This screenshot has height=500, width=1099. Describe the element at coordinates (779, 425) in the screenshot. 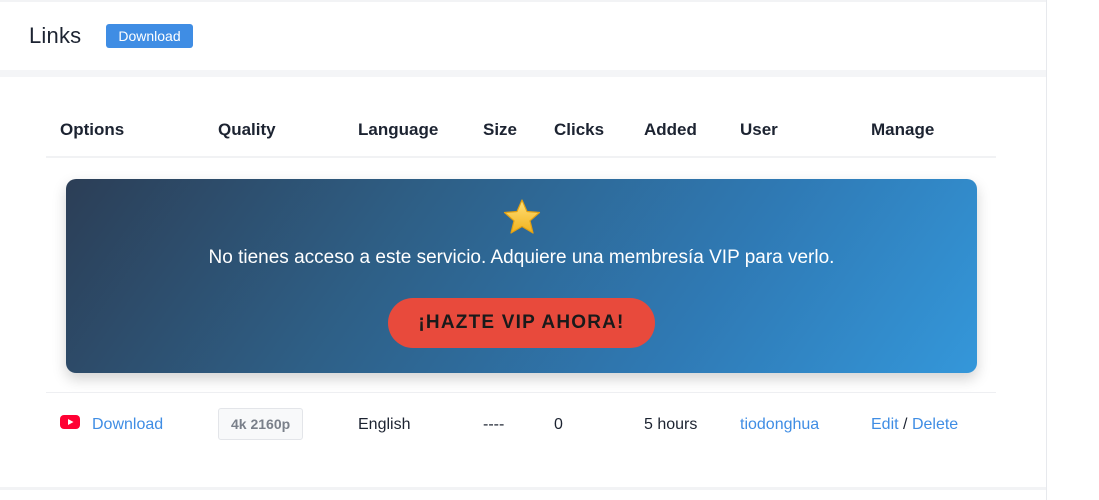

I see `row-user-link: tiodonghua` at that location.